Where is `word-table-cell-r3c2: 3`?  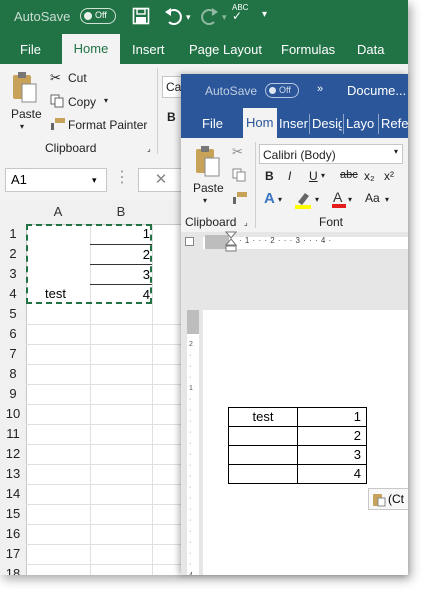
word-table-cell-r3c2: 3 is located at coordinates (332, 455).